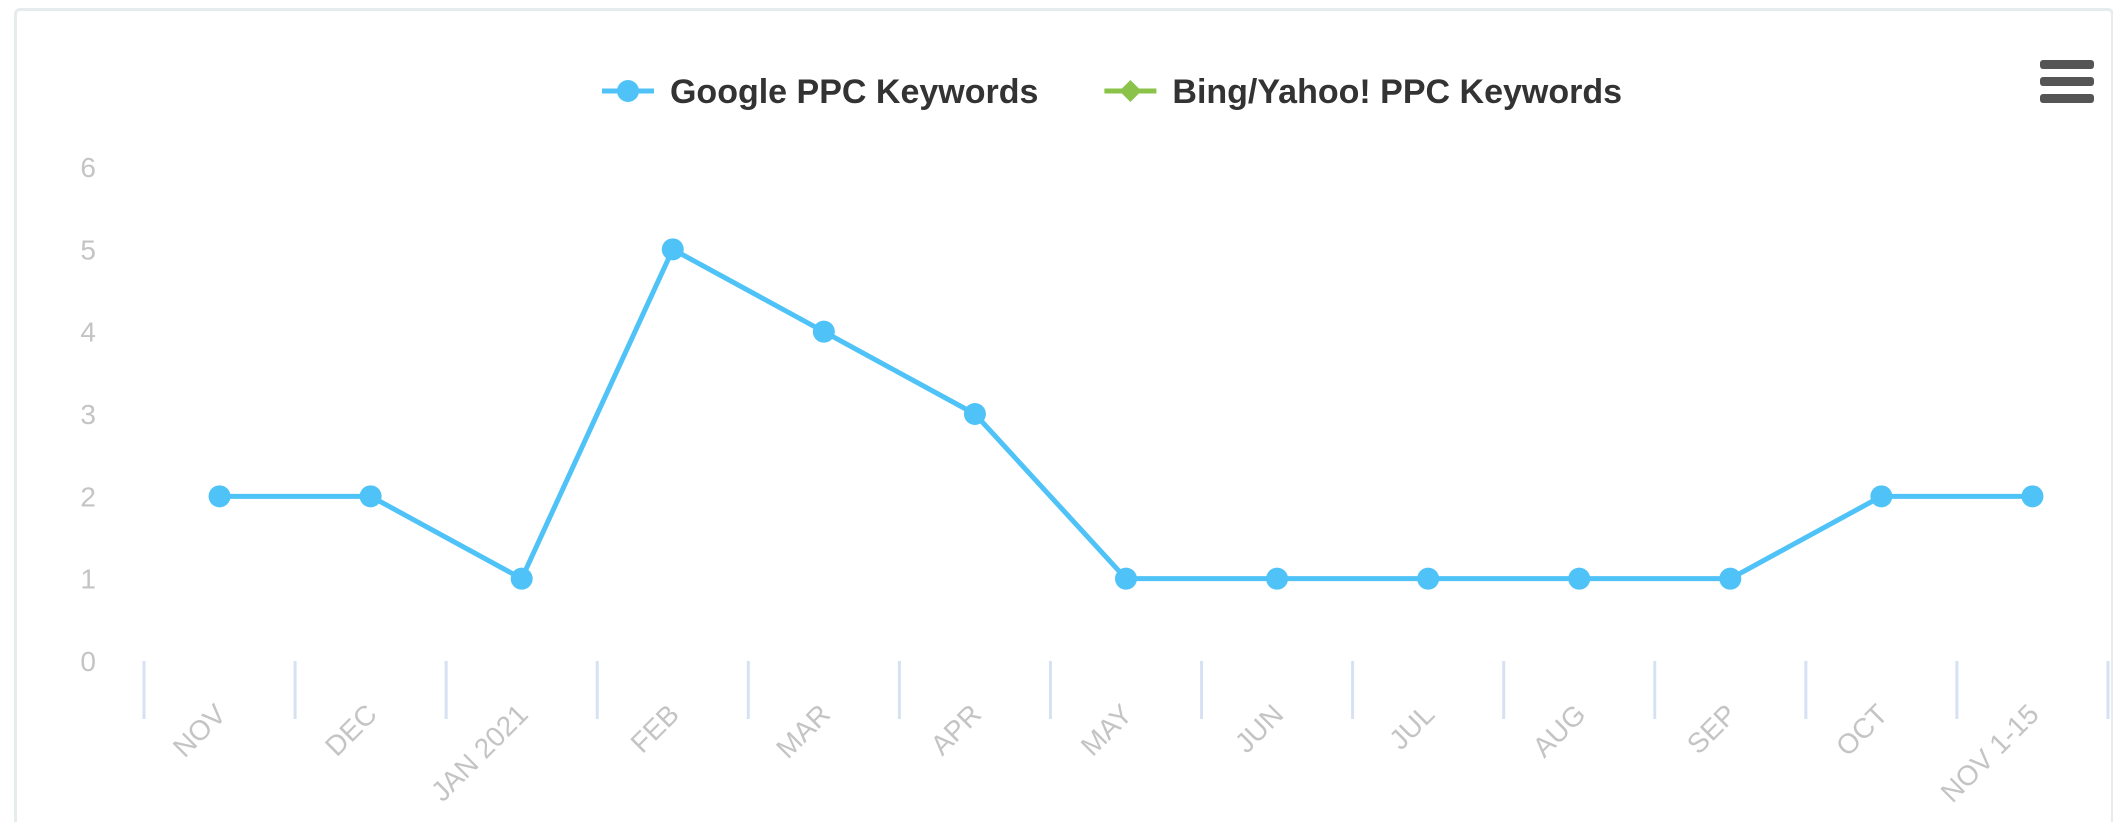  What do you see at coordinates (956, 729) in the screenshot?
I see `x-tick-label: APR` at bounding box center [956, 729].